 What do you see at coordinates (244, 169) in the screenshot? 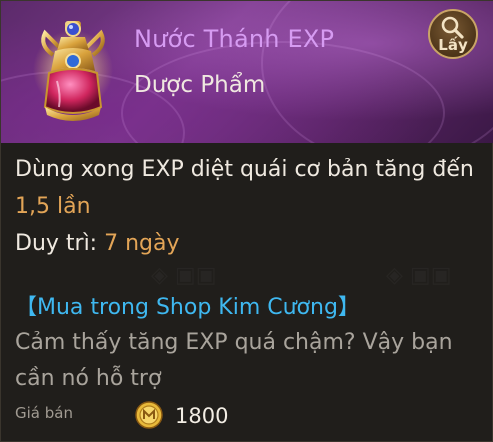
I see `effect-text: Dùng xong EXP diệt quái cơ bản tăng đến` at bounding box center [244, 169].